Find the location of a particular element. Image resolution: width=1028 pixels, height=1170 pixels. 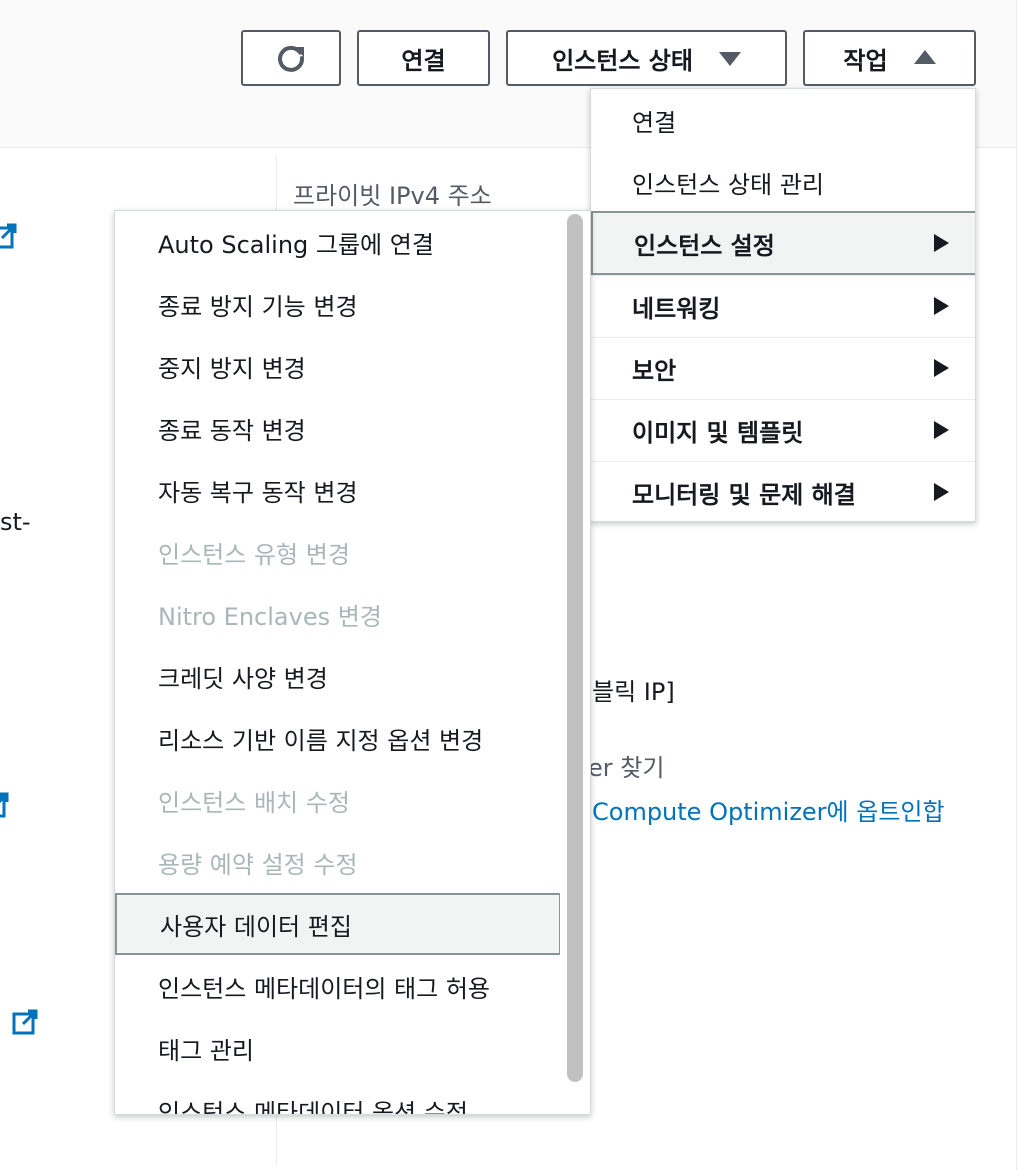

connect-button-label: 연결 is located at coordinates (423, 60).